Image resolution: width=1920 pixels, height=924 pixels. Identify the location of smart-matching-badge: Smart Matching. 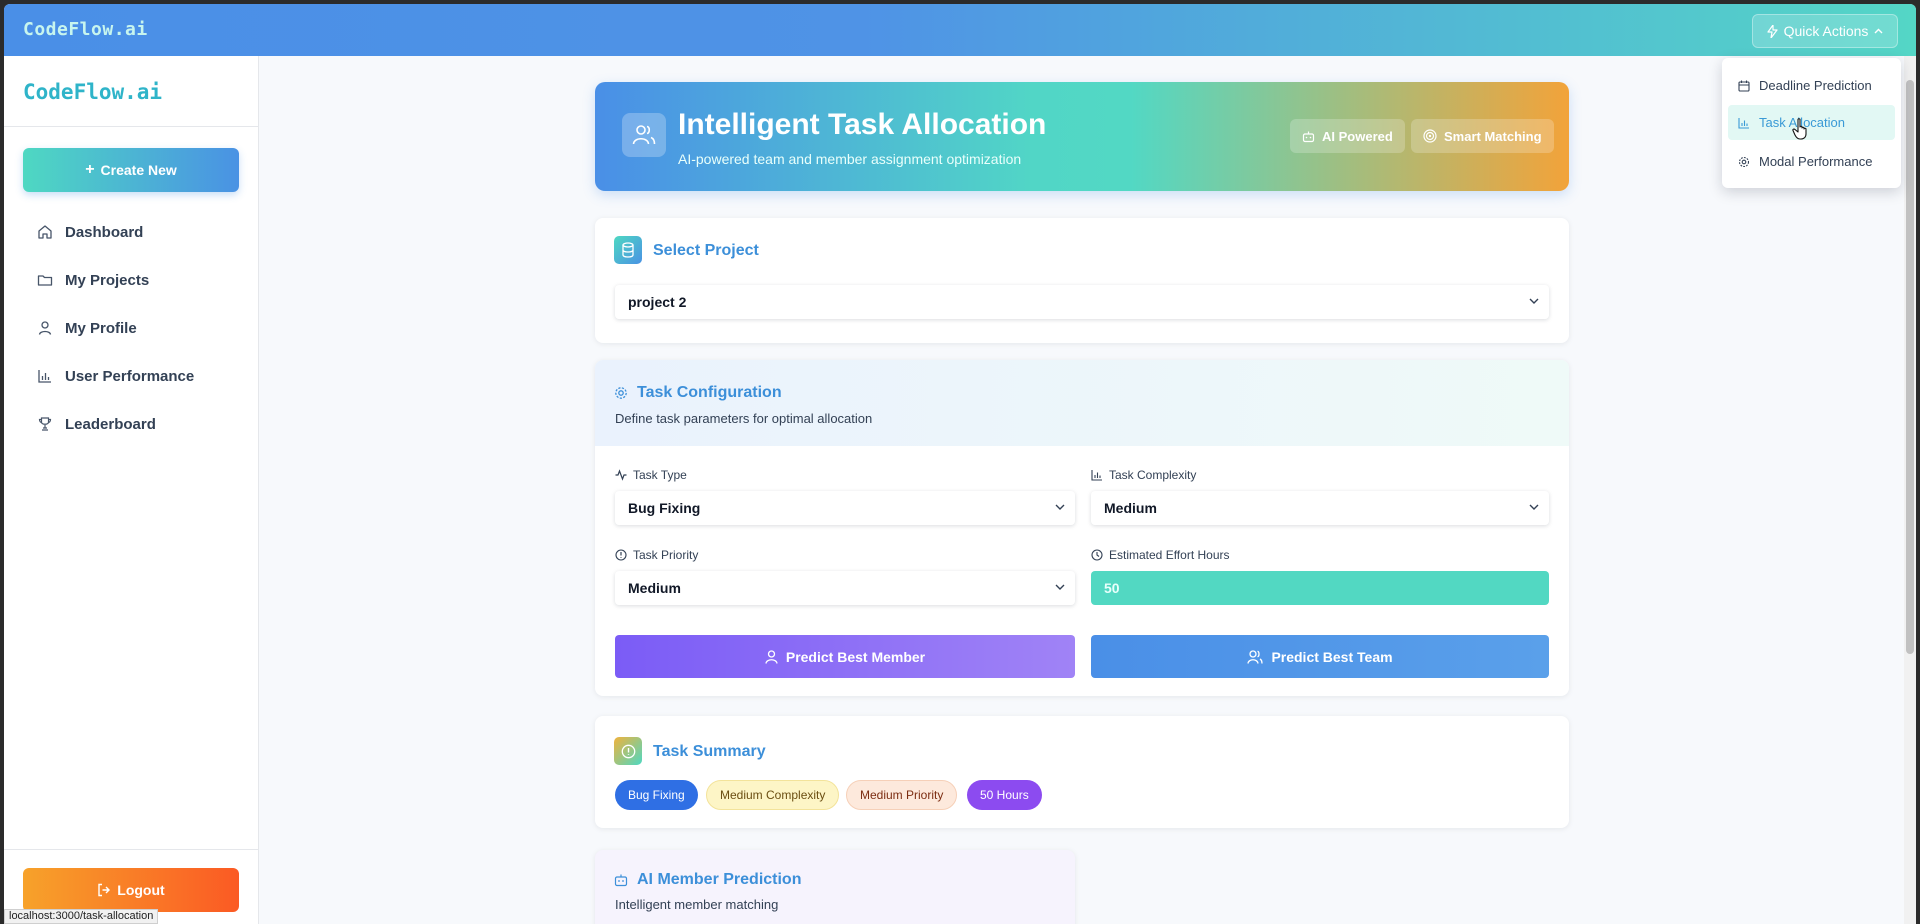
(1482, 136).